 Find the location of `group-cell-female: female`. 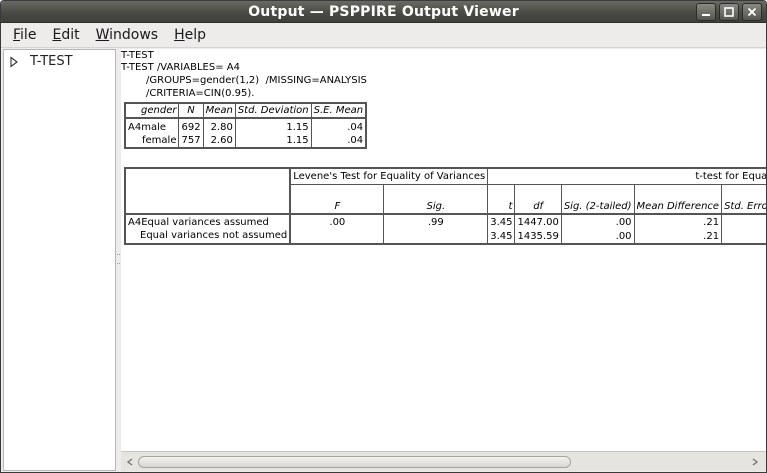

group-cell-female: female is located at coordinates (152, 141).